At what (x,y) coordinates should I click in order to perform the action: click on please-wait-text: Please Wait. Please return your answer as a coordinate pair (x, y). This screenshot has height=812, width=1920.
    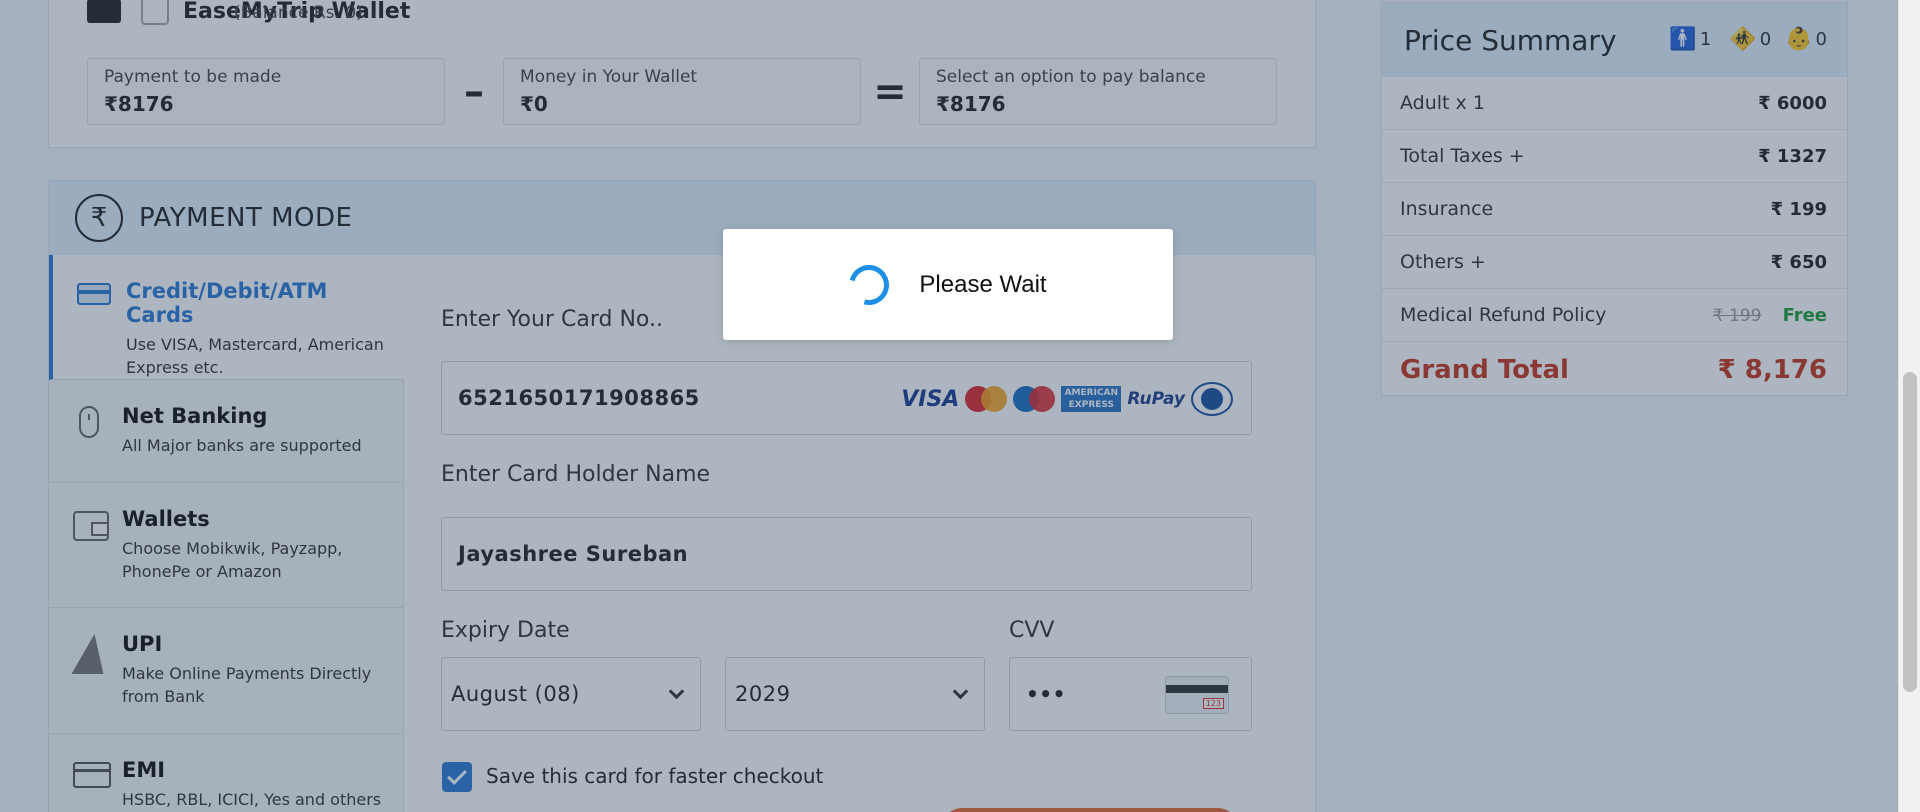
    Looking at the image, I should click on (983, 284).